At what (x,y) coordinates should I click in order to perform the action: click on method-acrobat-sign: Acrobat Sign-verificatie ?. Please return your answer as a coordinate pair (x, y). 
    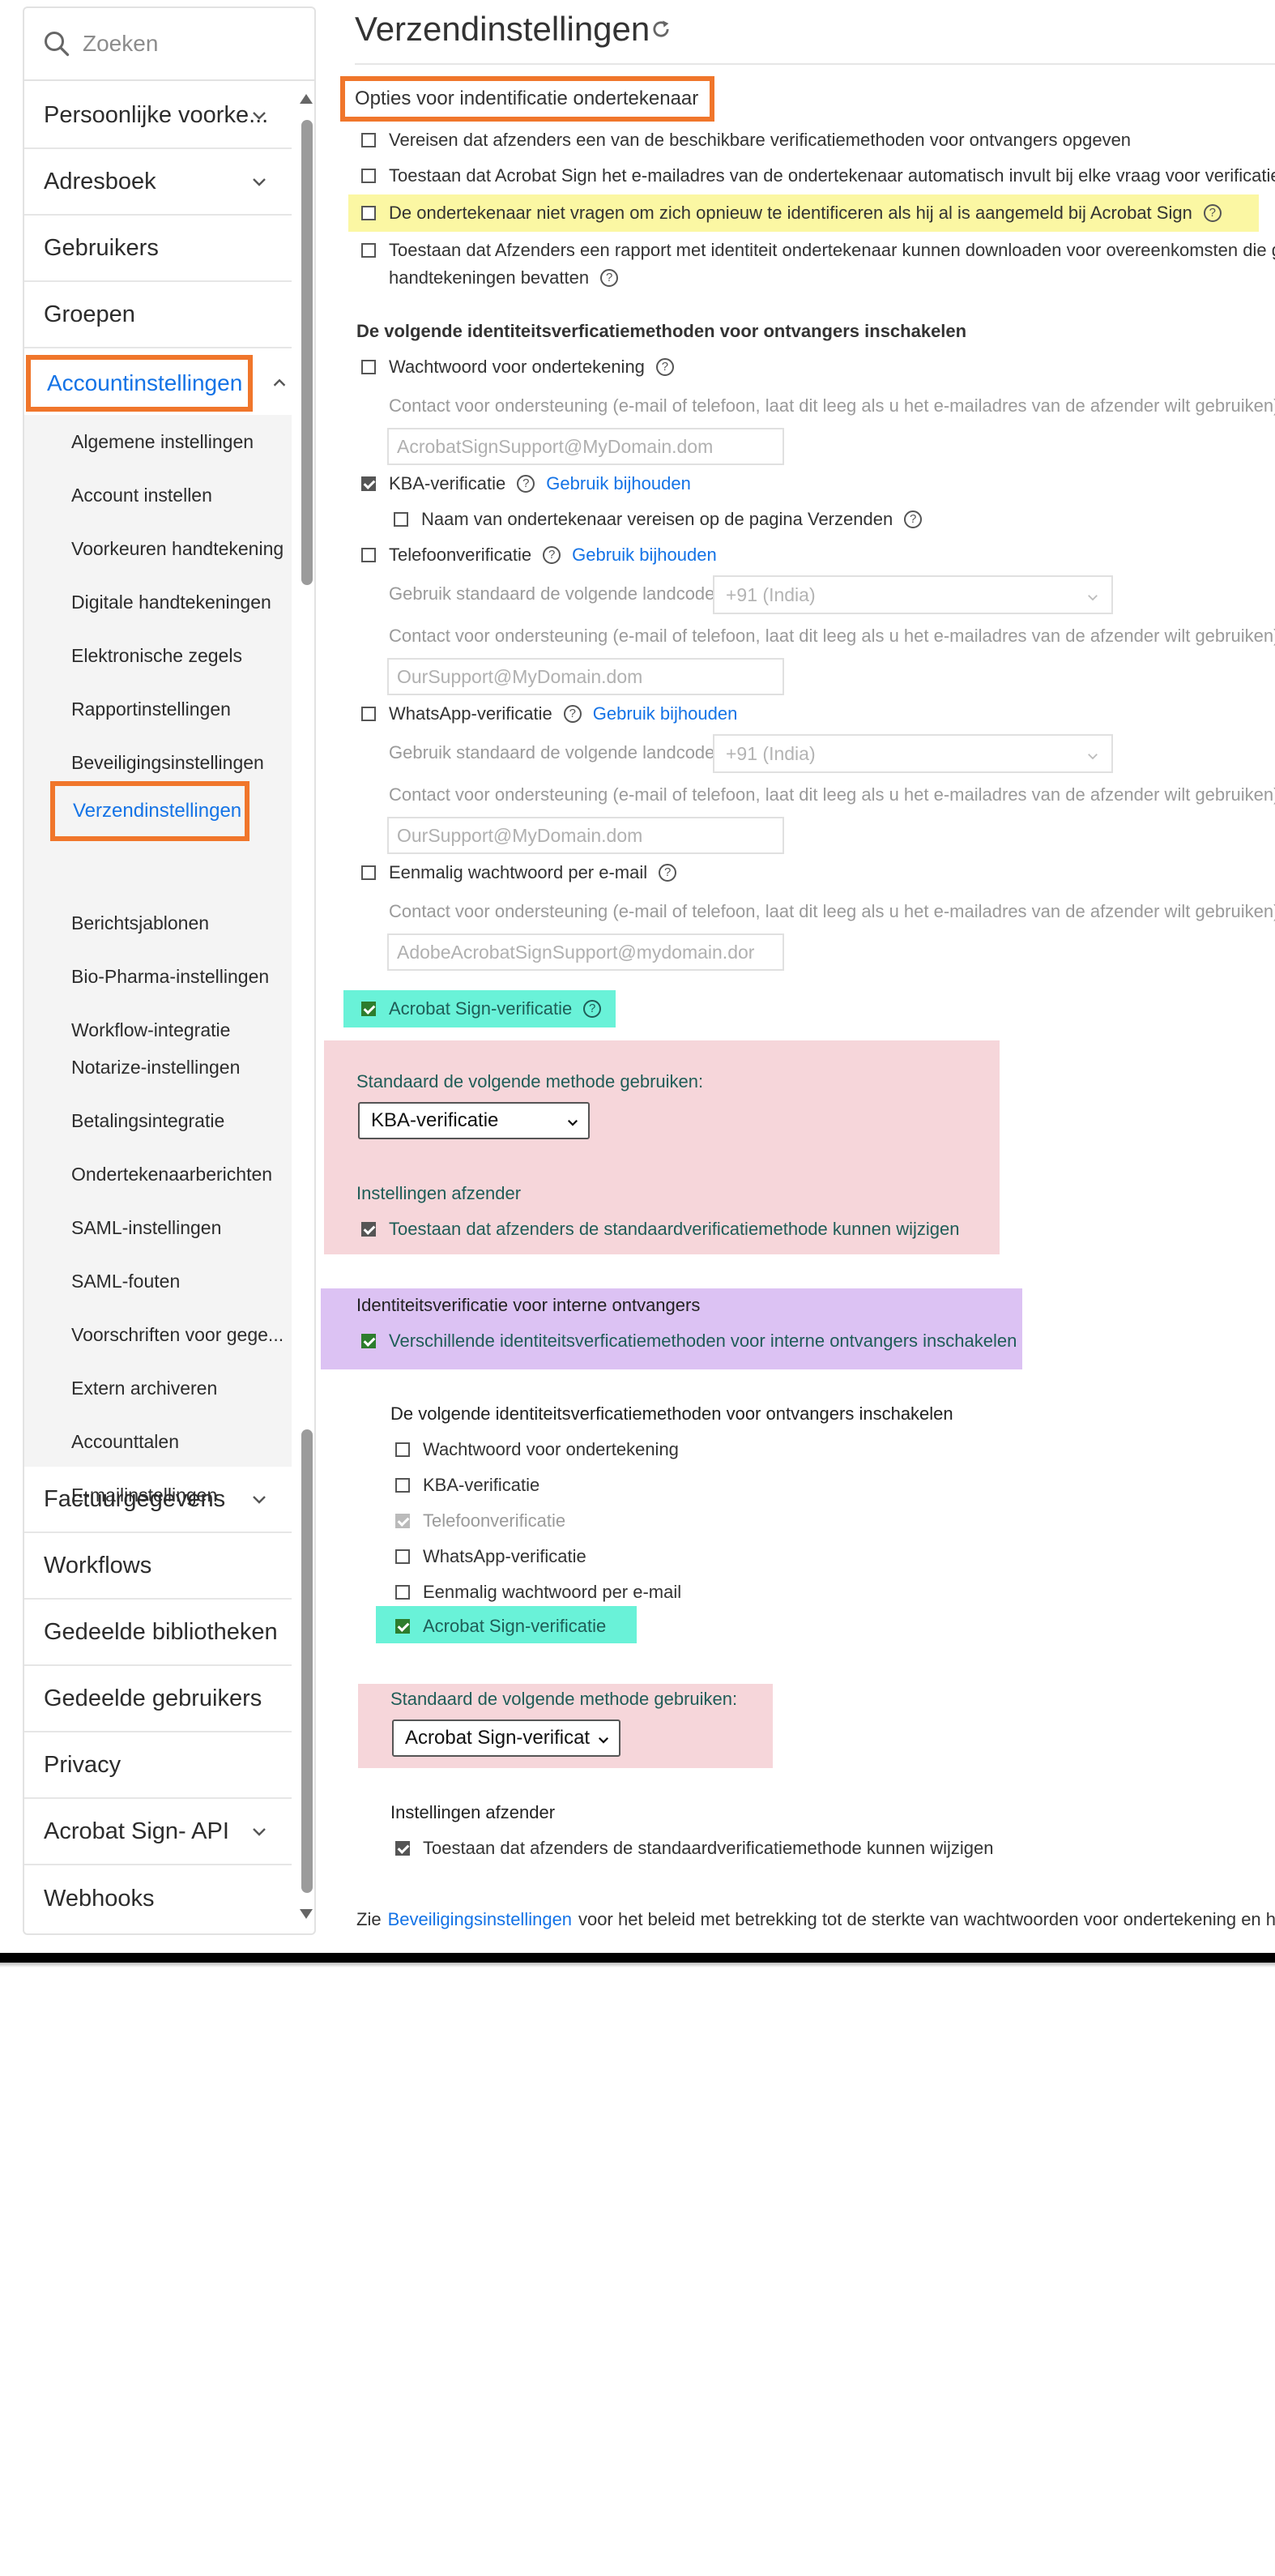
    Looking at the image, I should click on (482, 1008).